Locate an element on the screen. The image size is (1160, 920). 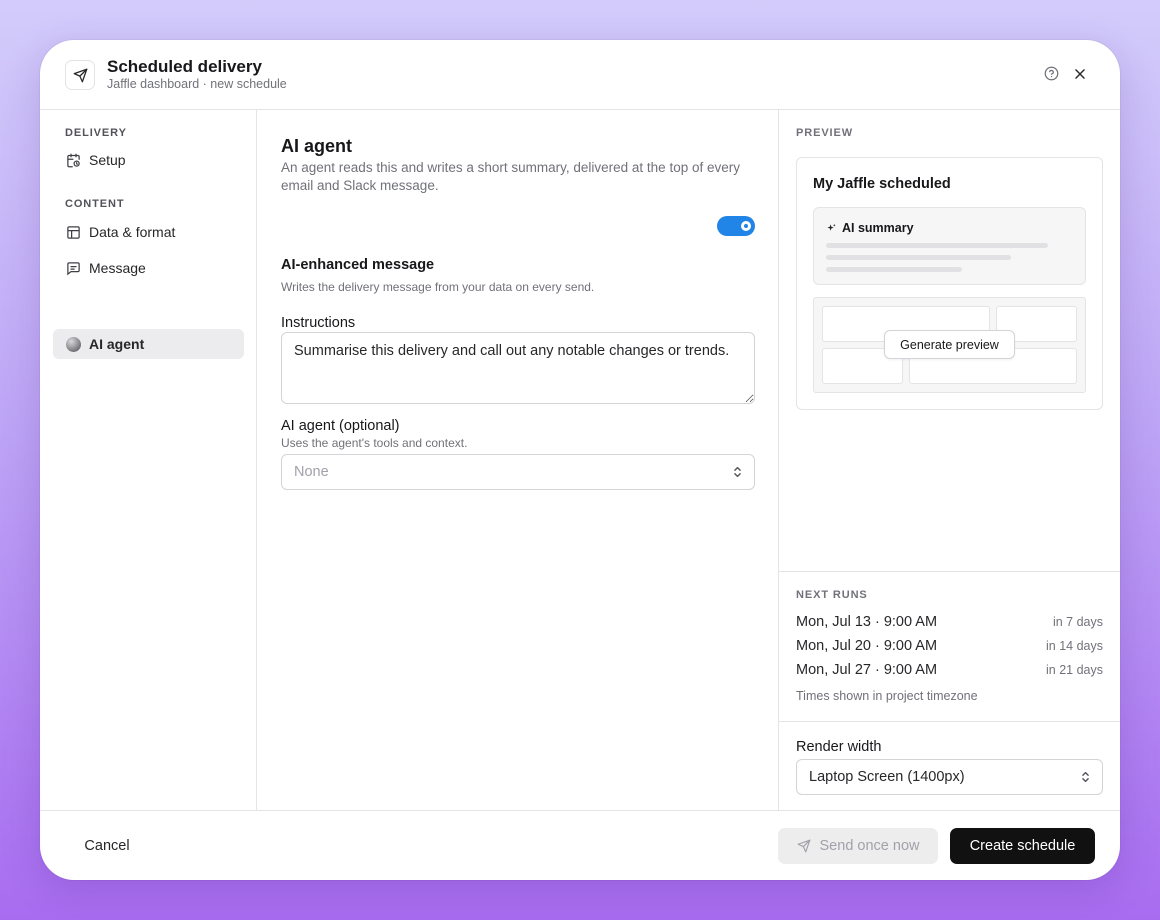
sidebar-item-label: Setup is located at coordinates (107, 160).